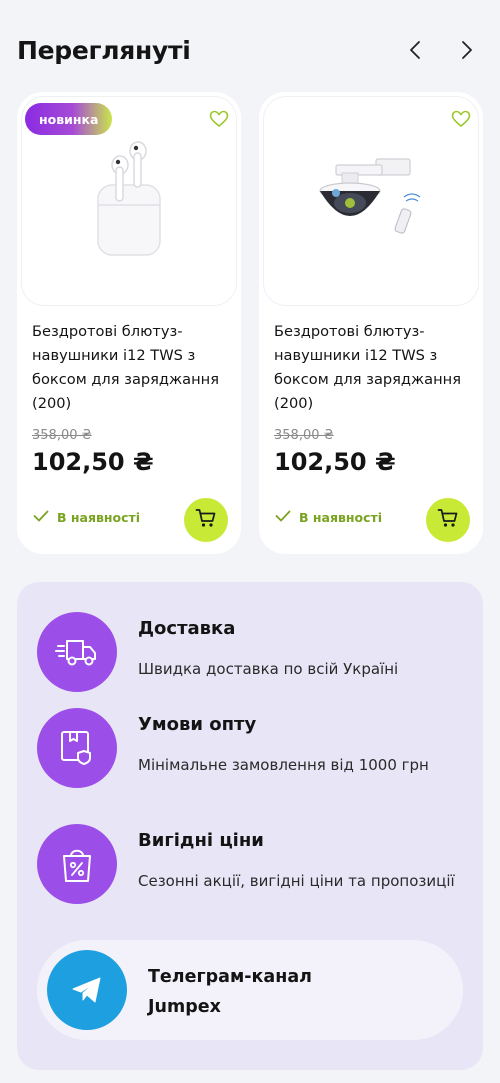 The height and width of the screenshot is (1083, 500). What do you see at coordinates (77, 864) in the screenshot?
I see `discount-bag-icon` at bounding box center [77, 864].